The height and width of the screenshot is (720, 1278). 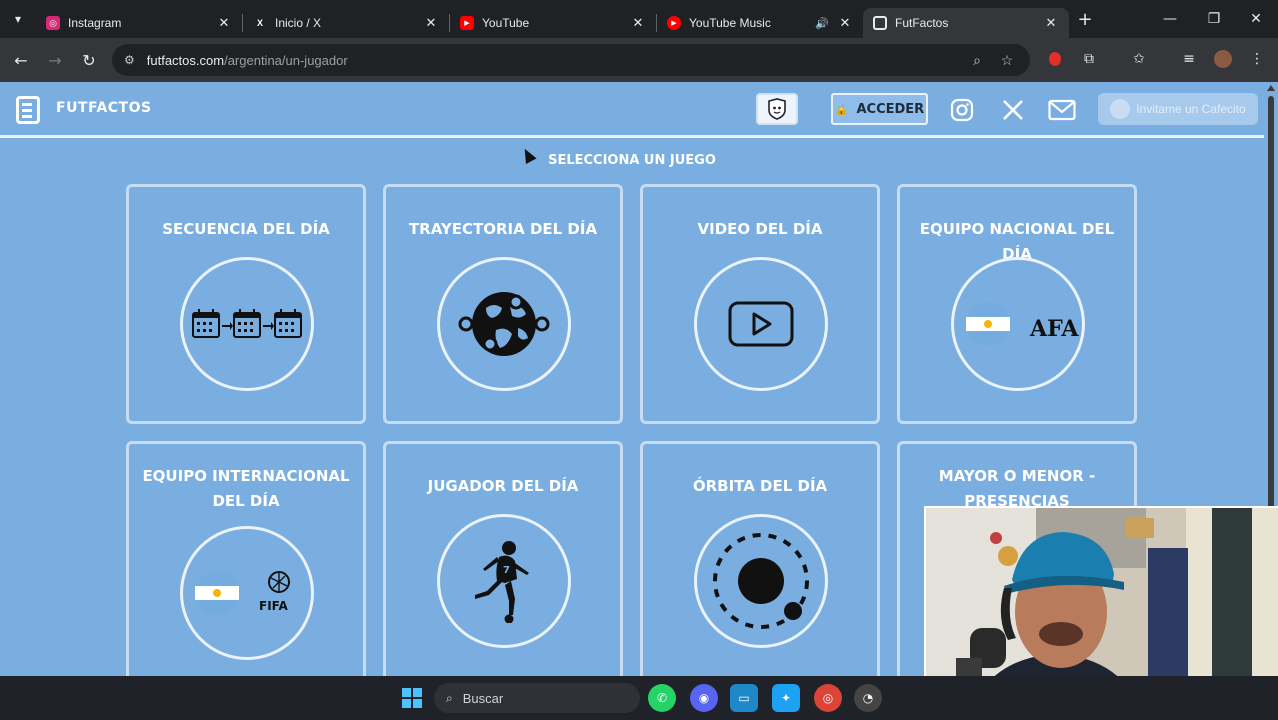 What do you see at coordinates (761, 324) in the screenshot?
I see `play-icon` at bounding box center [761, 324].